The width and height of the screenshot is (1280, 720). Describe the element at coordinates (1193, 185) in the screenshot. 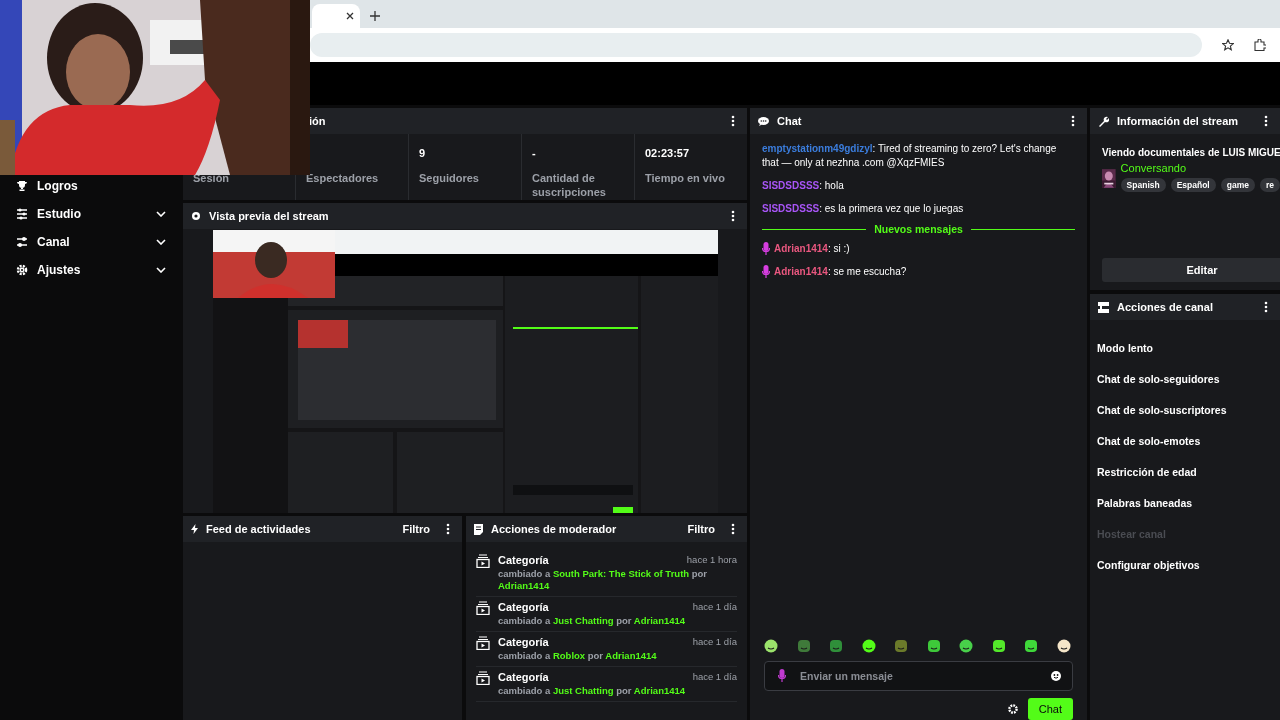

I see `tag: Español` at that location.